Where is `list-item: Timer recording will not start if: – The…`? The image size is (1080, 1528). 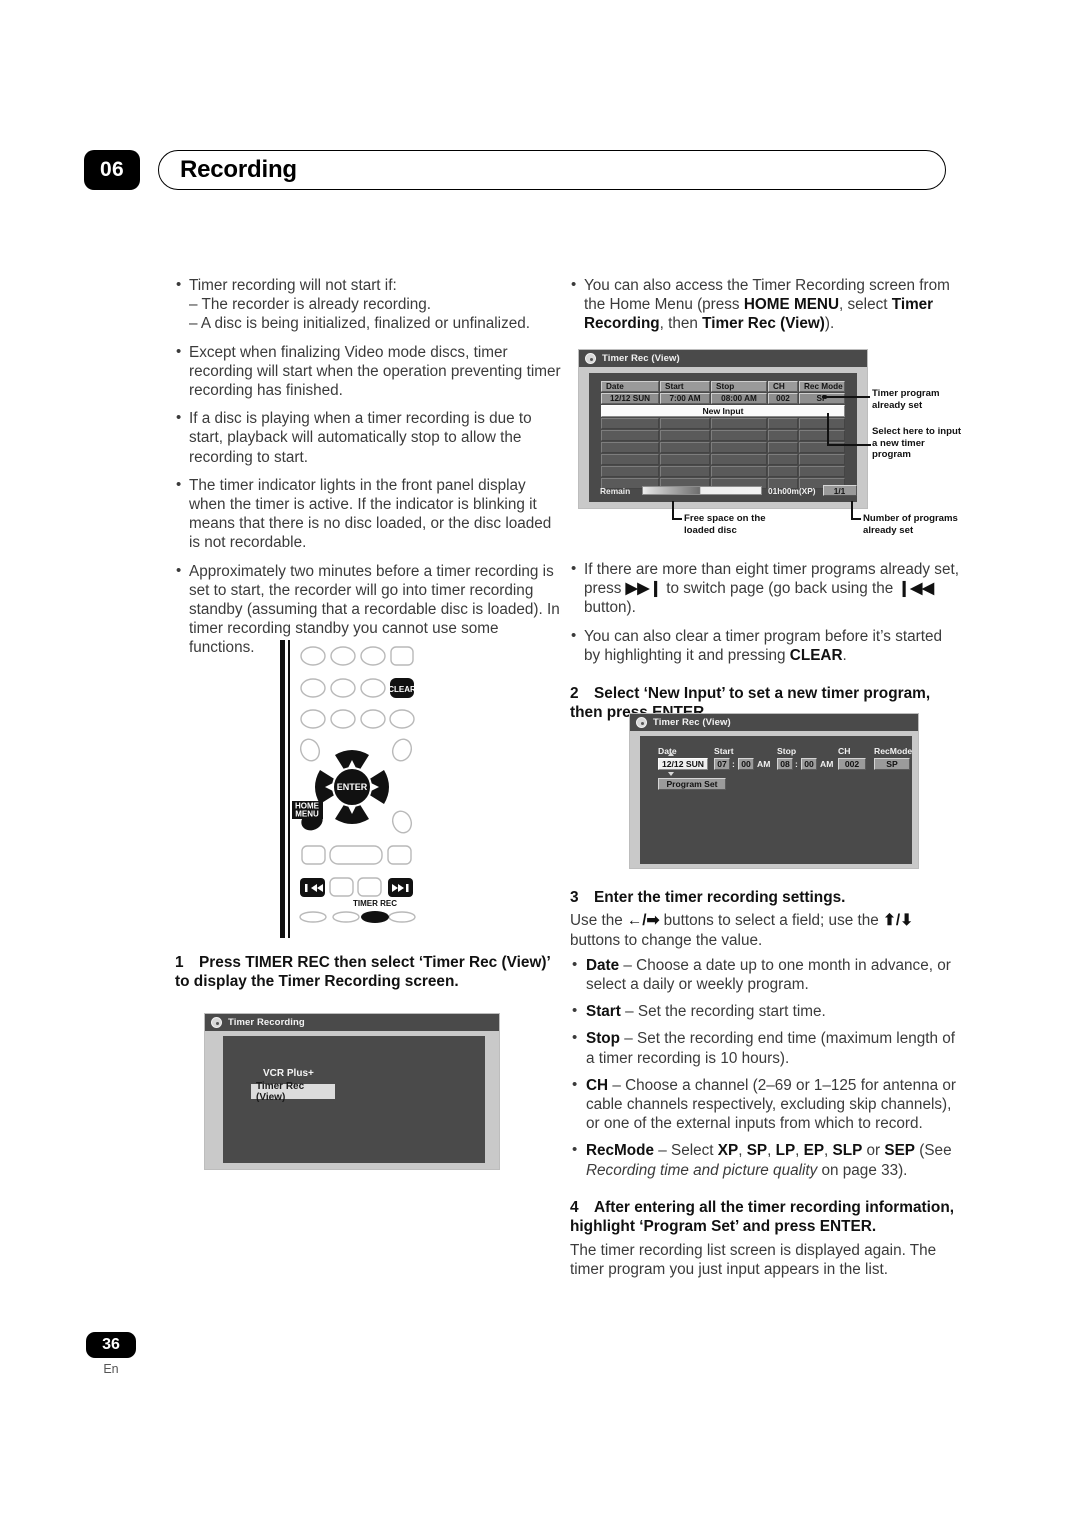 list-item: Timer recording will not start if: – The… is located at coordinates (370, 304).